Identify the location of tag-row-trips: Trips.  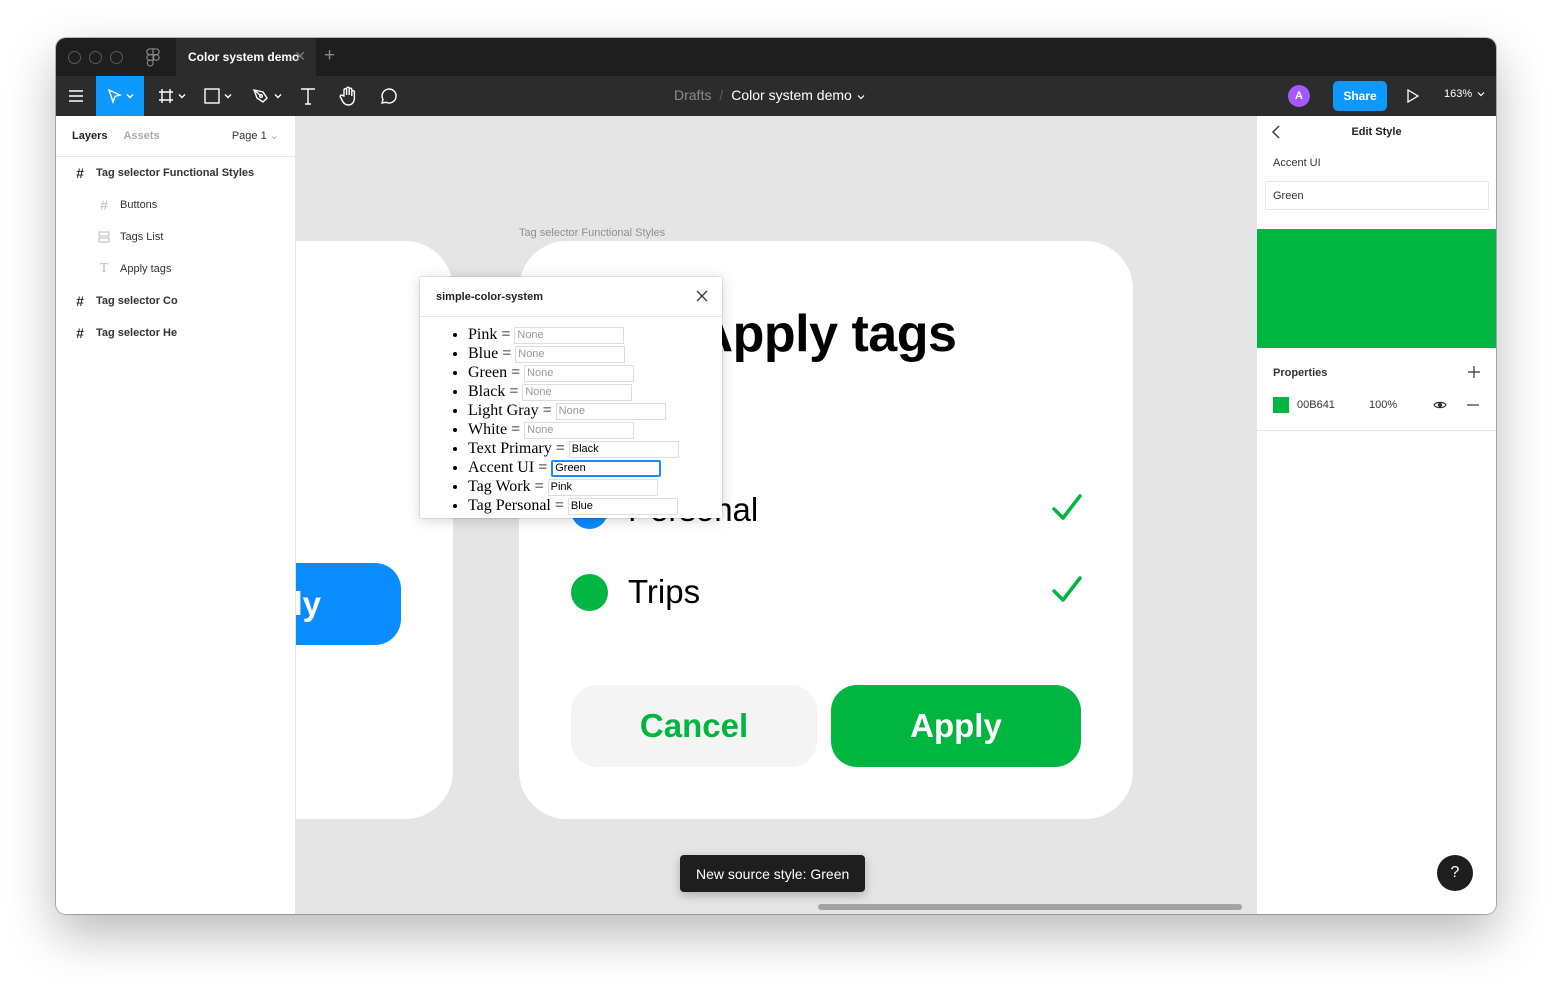
(827, 592).